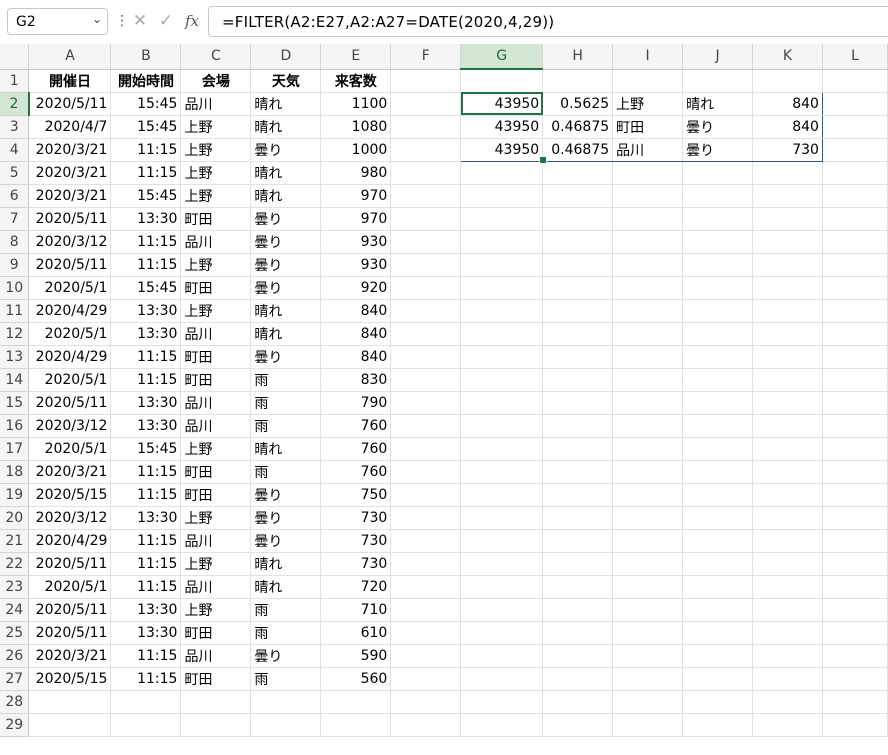 The image size is (888, 755). What do you see at coordinates (286, 219) in the screenshot?
I see `cell-d7: 曇り` at bounding box center [286, 219].